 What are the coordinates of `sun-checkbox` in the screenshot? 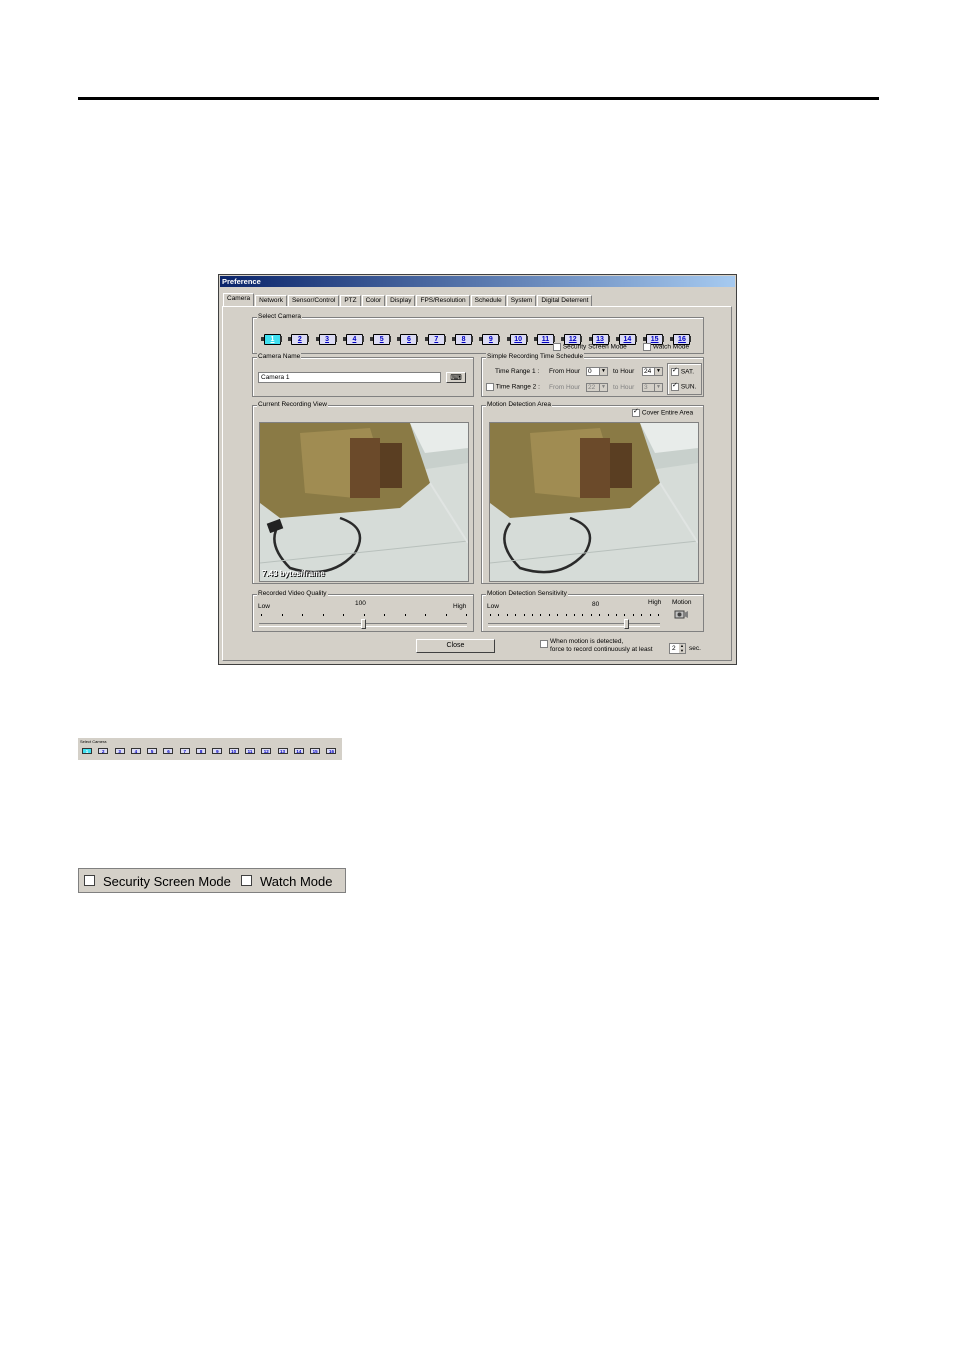 It's located at (675, 386).